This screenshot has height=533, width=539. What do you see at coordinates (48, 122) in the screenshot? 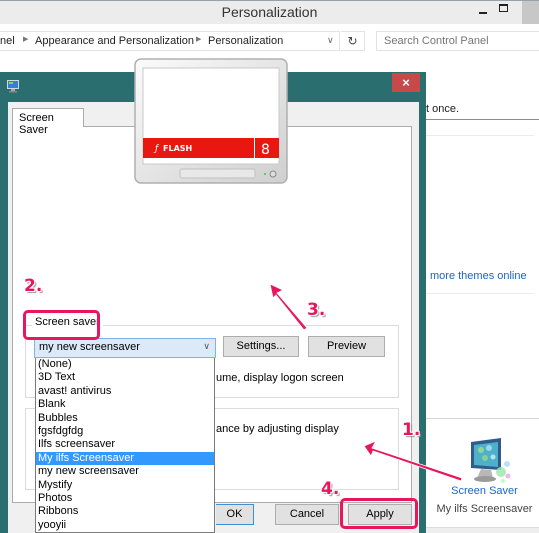
I see `tab-screen-saver: Screen Saver` at bounding box center [48, 122].